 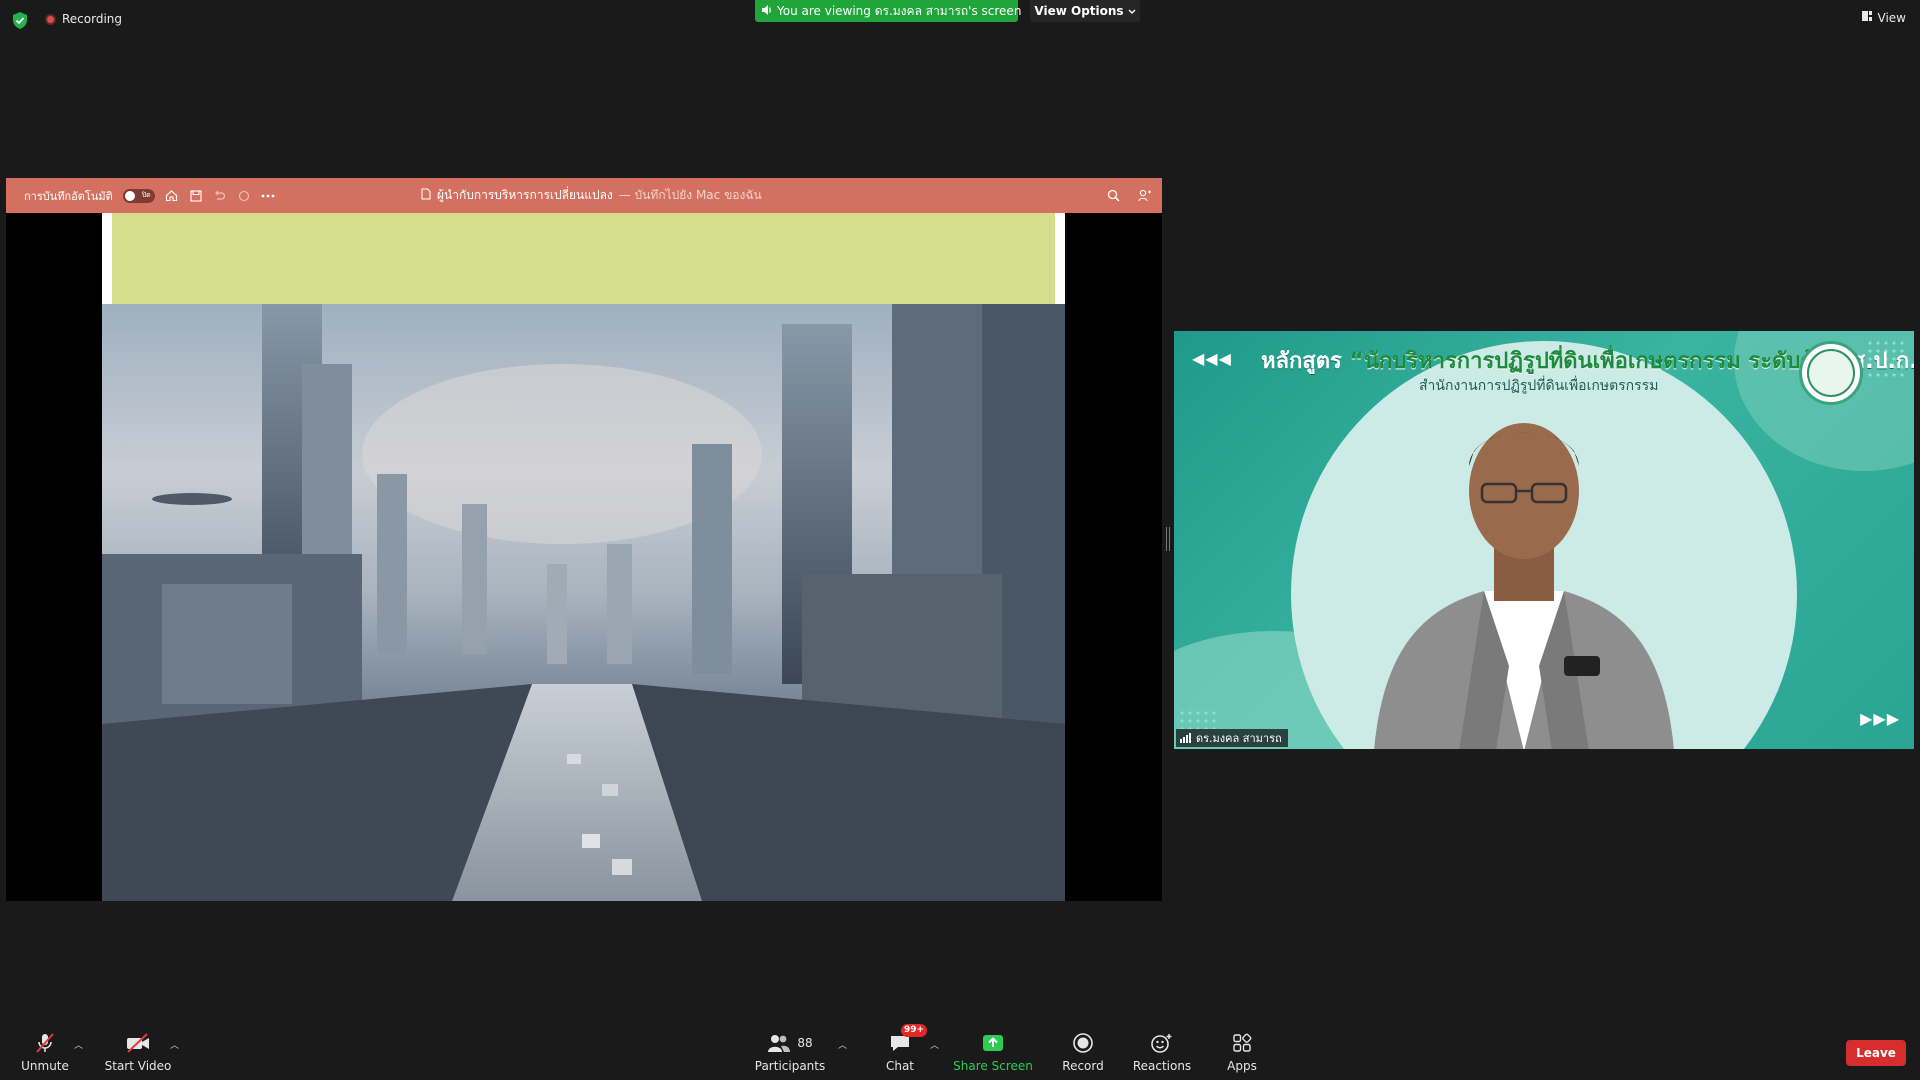 What do you see at coordinates (268, 196) in the screenshot?
I see `more-options-icon` at bounding box center [268, 196].